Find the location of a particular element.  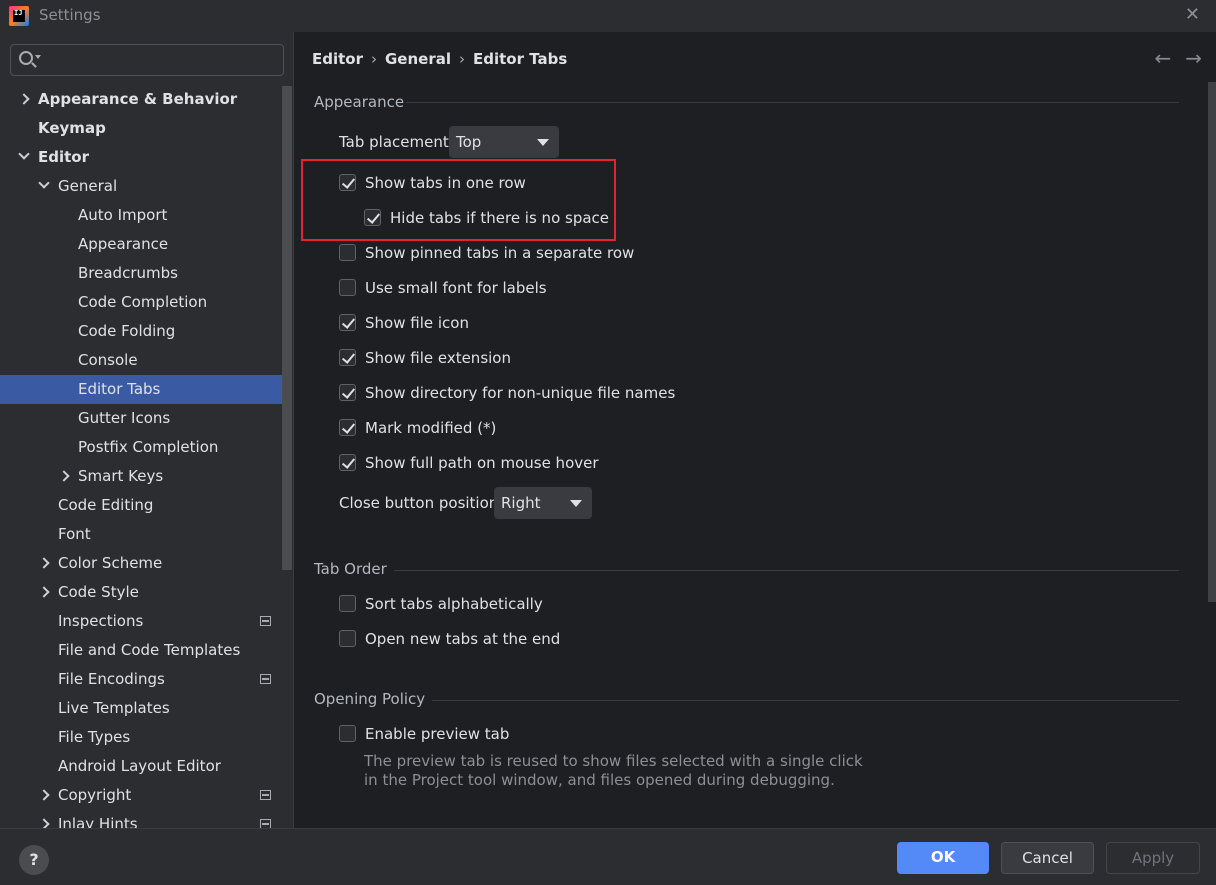

close-button-position-value: Right is located at coordinates (521, 503).